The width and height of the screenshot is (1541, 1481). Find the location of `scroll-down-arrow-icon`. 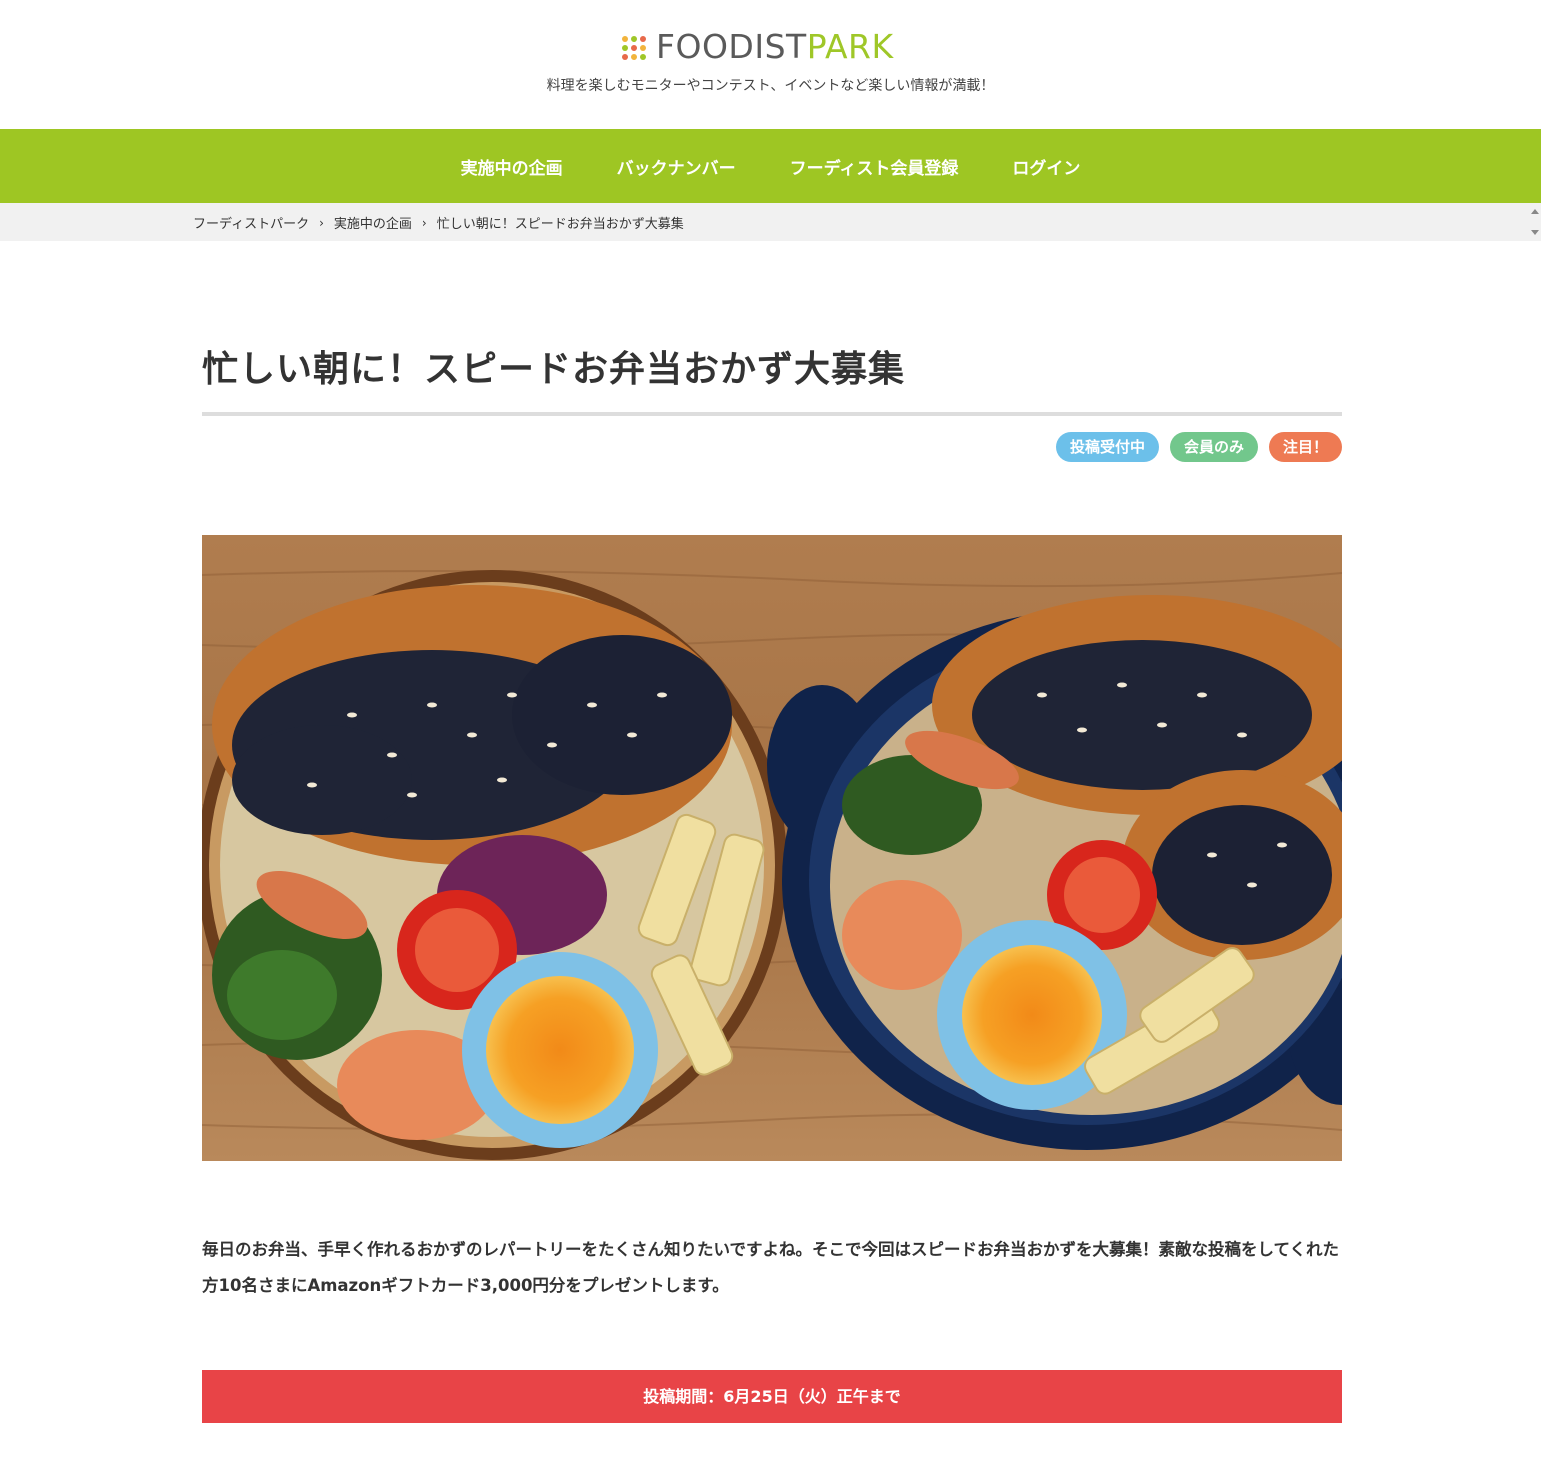

scroll-down-arrow-icon is located at coordinates (1535, 232).